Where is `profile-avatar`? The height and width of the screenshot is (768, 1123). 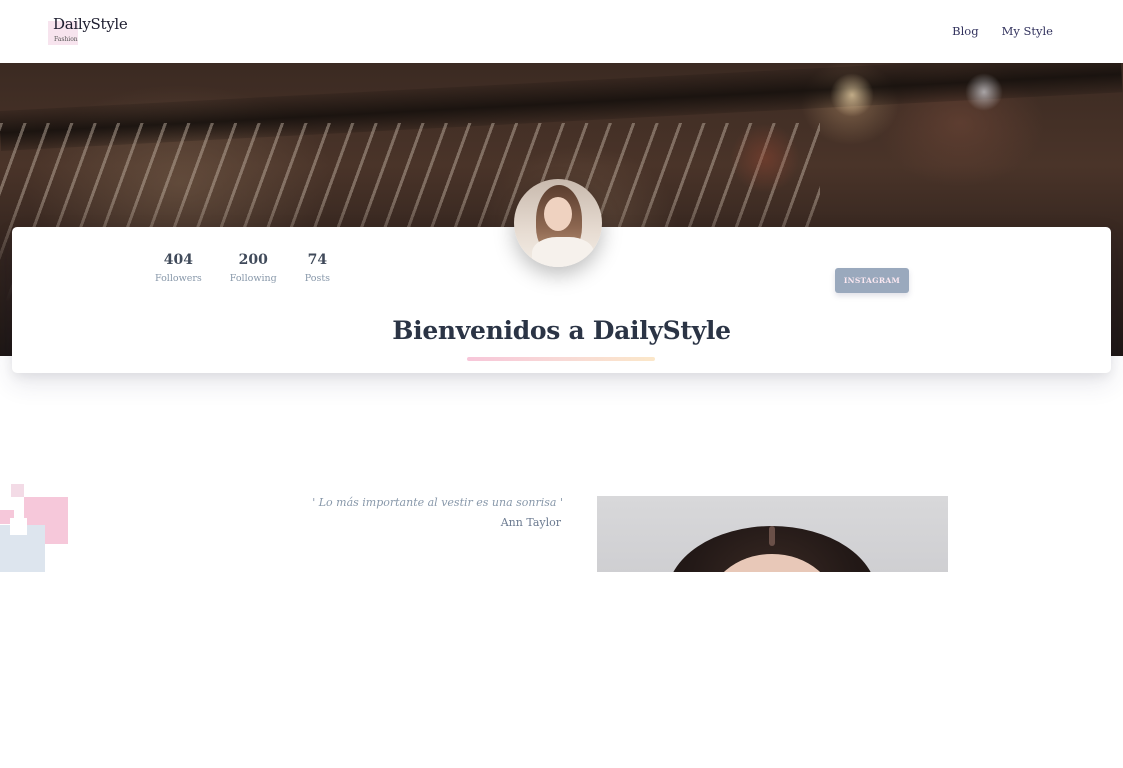
profile-avatar is located at coordinates (558, 223).